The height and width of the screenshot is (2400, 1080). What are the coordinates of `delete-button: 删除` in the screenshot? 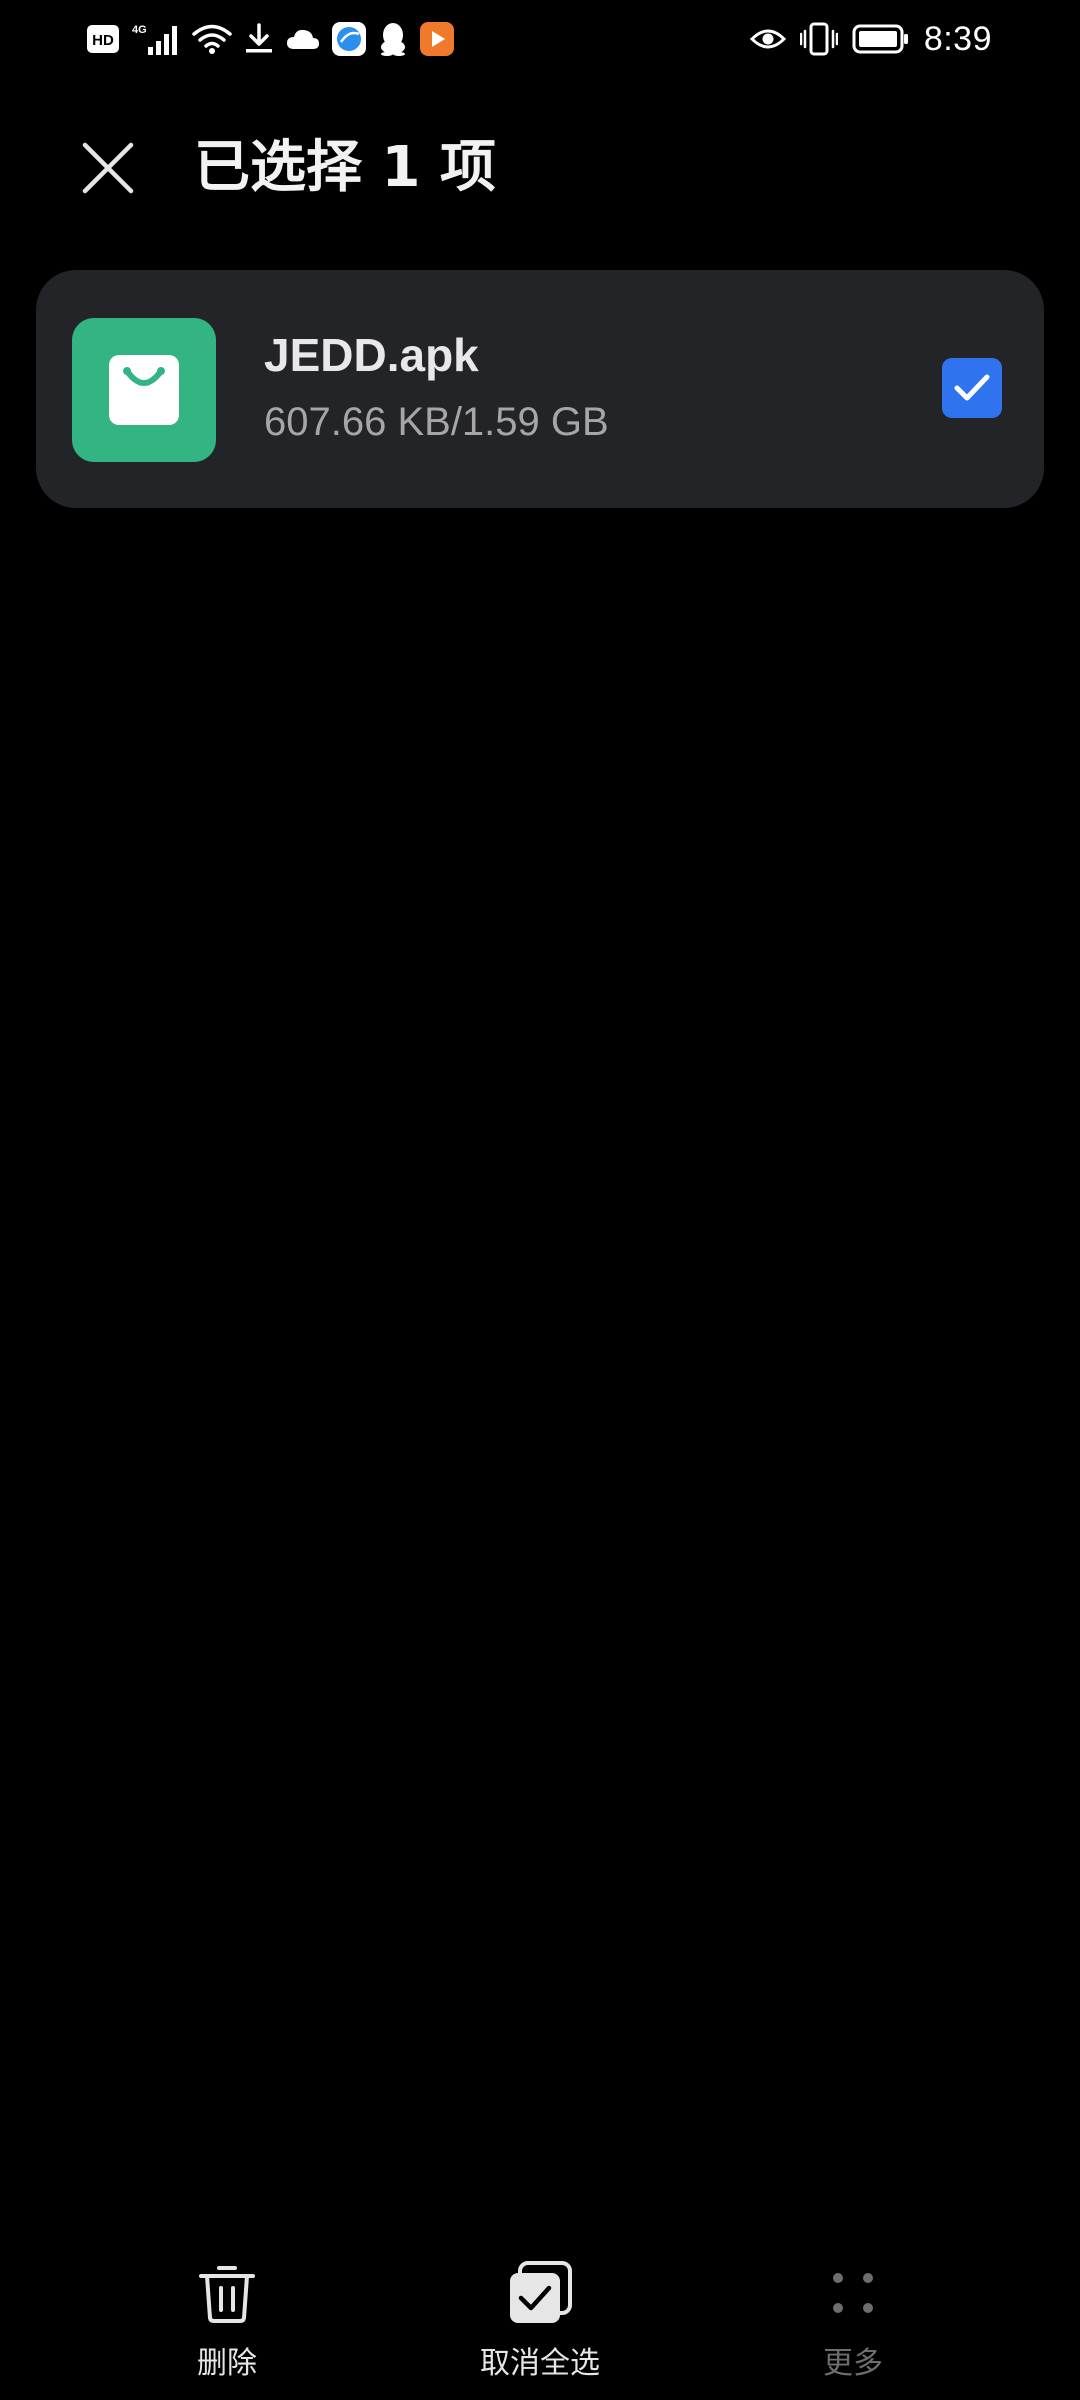 It's located at (227, 2323).